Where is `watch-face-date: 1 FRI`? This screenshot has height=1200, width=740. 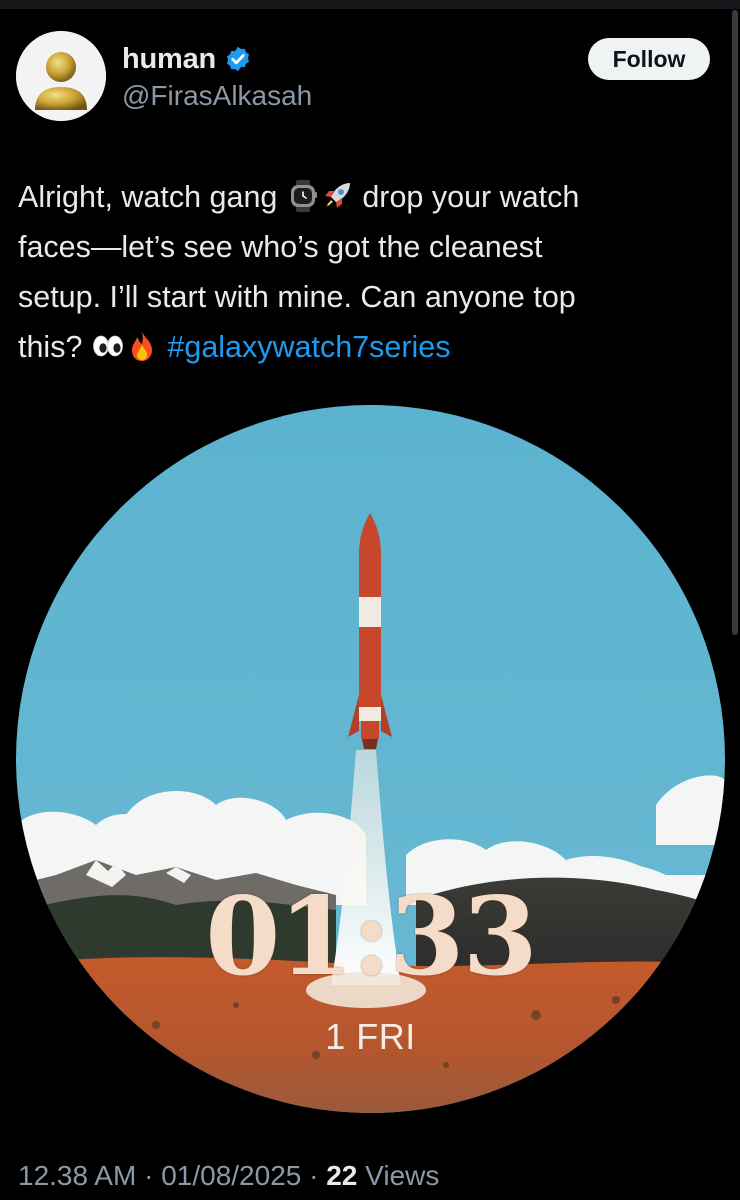
watch-face-date: 1 FRI is located at coordinates (370, 1036).